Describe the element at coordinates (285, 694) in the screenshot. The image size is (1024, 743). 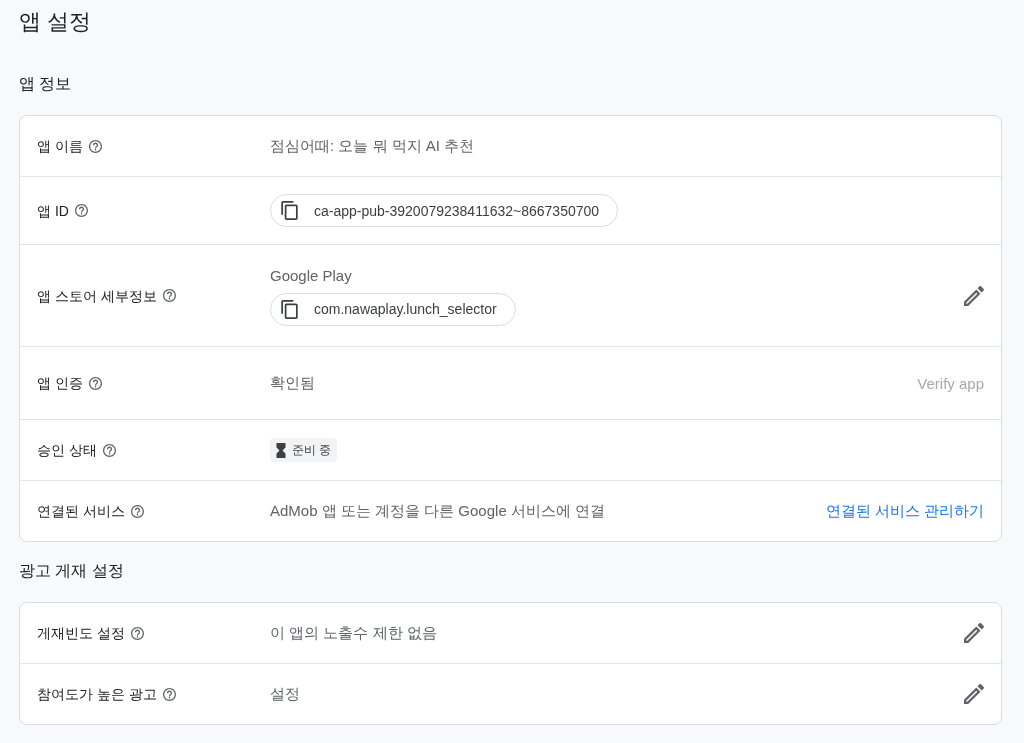
I see `row-value: 설정` at that location.